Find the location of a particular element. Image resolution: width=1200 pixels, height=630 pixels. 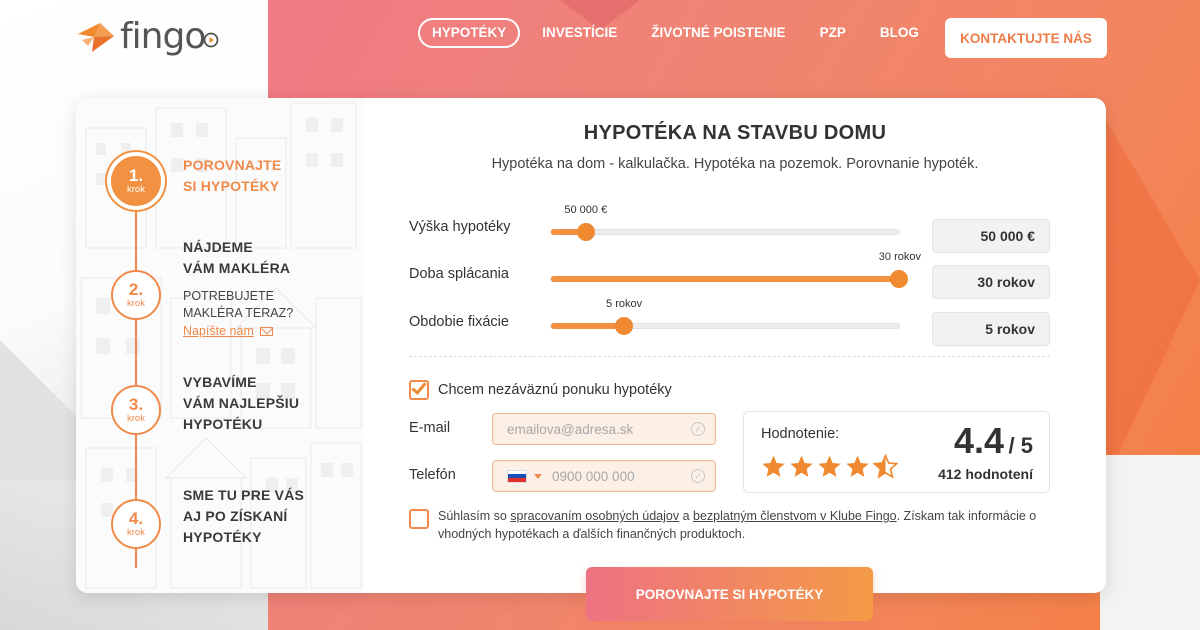

rating-score: 4.4 / 5 is located at coordinates (993, 441).